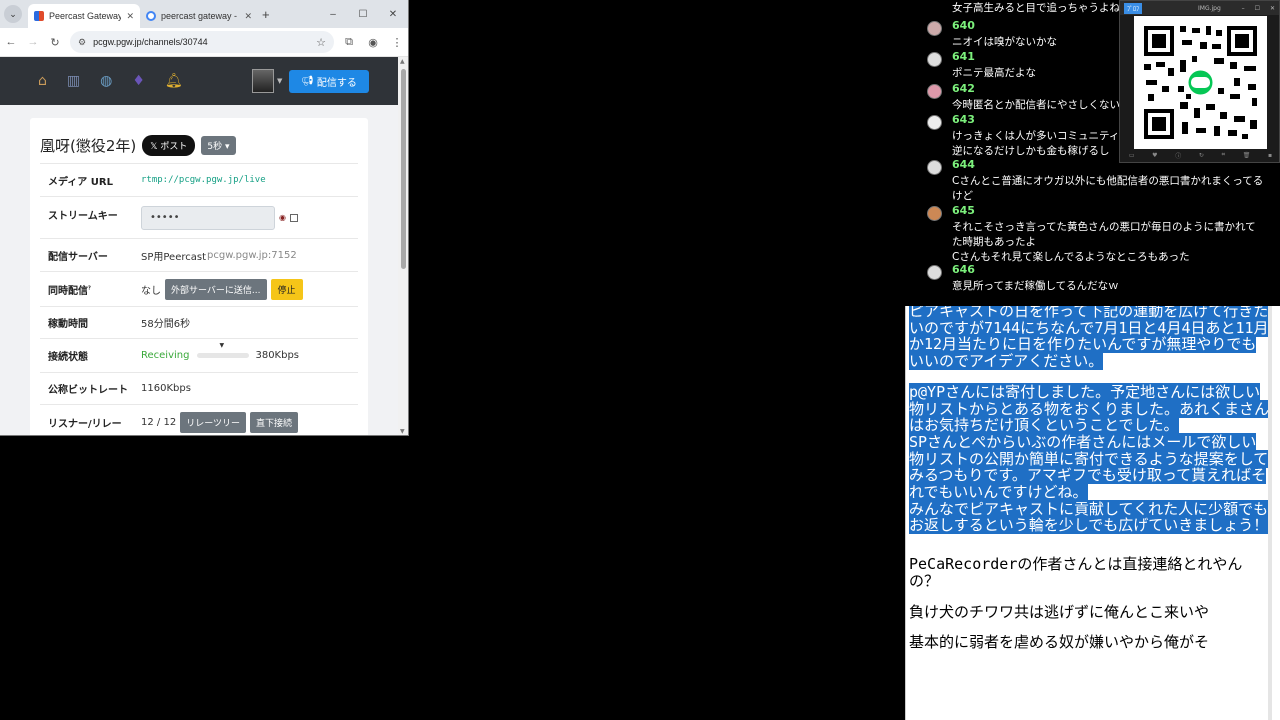  I want to click on comment-text: ポニテ最高だよな, so click(994, 73).